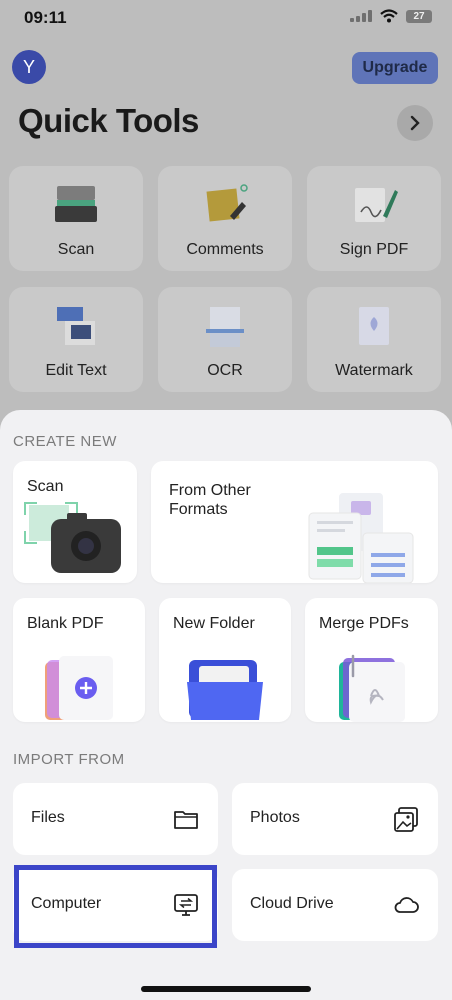 Image resolution: width=452 pixels, height=1000 pixels. Describe the element at coordinates (374, 249) in the screenshot. I see `tool-label: Sign PDF` at that location.